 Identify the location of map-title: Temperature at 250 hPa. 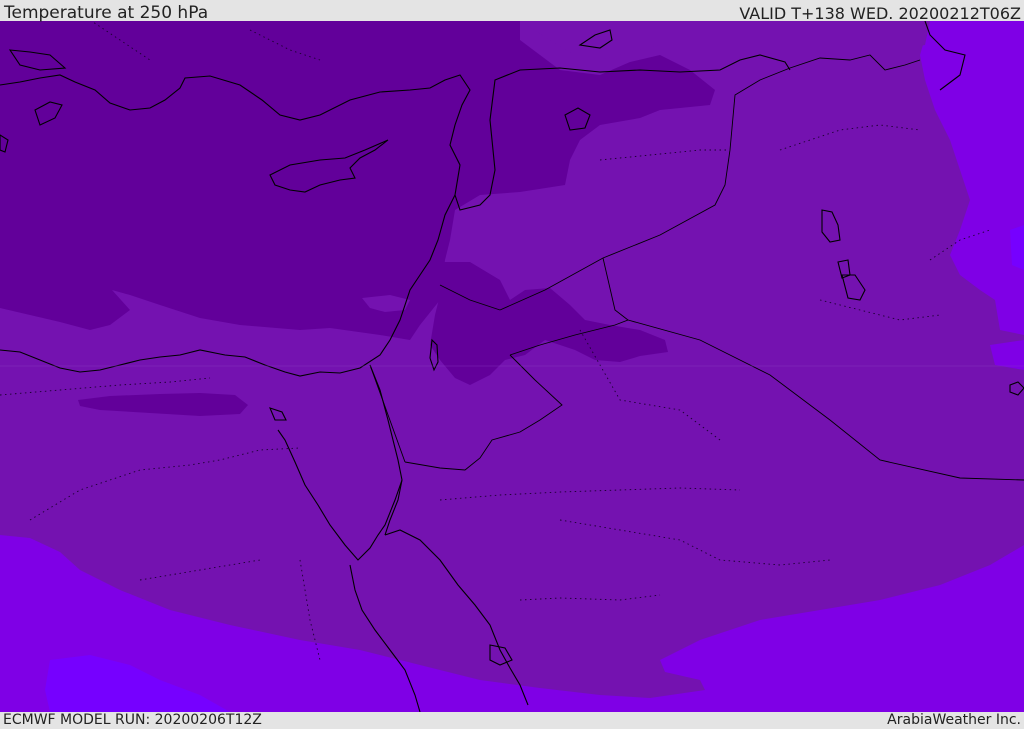
(106, 13).